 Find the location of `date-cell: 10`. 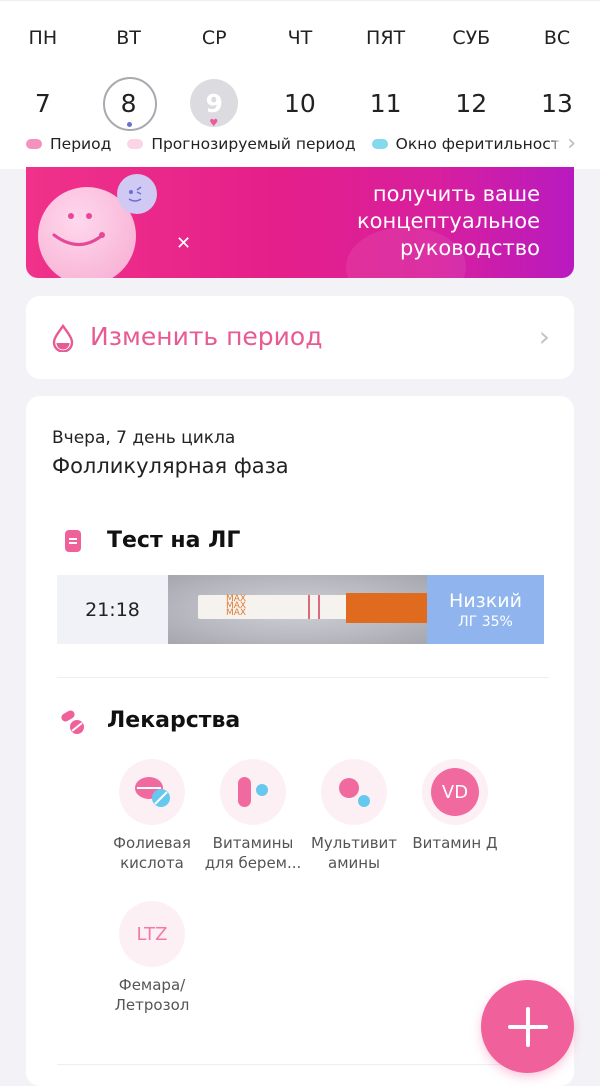

date-cell: 10 is located at coordinates (300, 103).